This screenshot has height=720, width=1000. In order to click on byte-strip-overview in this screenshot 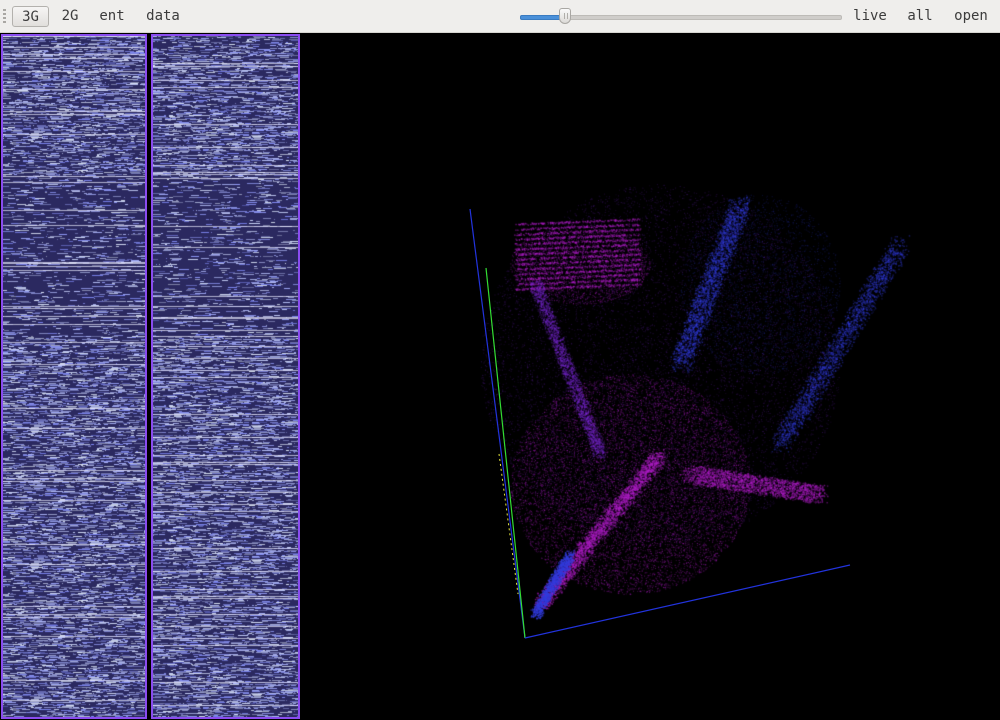, I will do `click(74, 376)`.